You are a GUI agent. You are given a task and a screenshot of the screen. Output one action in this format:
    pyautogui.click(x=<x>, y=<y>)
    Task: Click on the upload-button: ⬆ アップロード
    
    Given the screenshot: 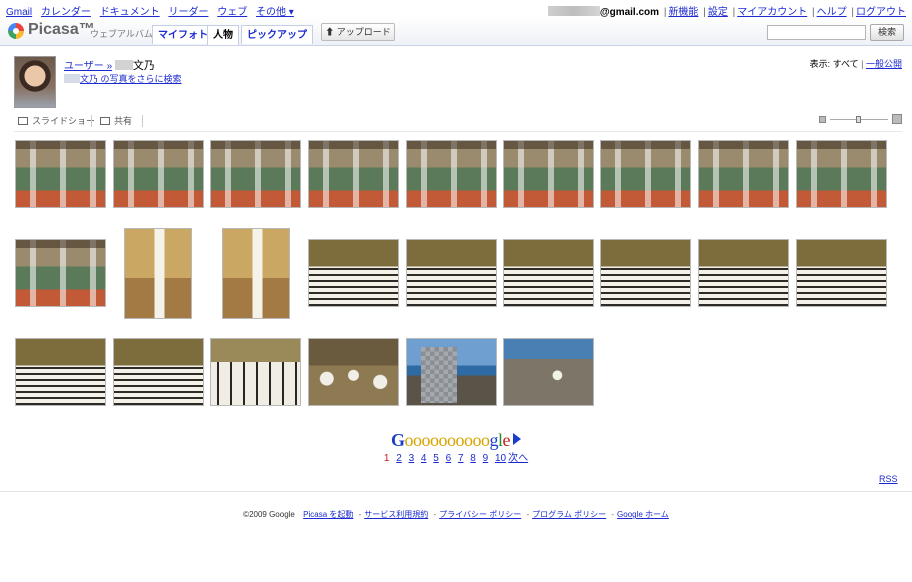 What is the action you would take?
    pyautogui.click(x=358, y=32)
    